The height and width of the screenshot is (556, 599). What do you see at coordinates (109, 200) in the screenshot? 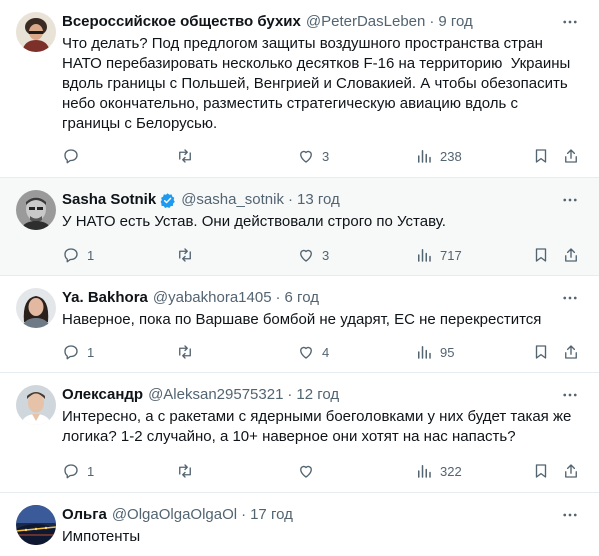
I see `author-name: Sasha Sotnik` at bounding box center [109, 200].